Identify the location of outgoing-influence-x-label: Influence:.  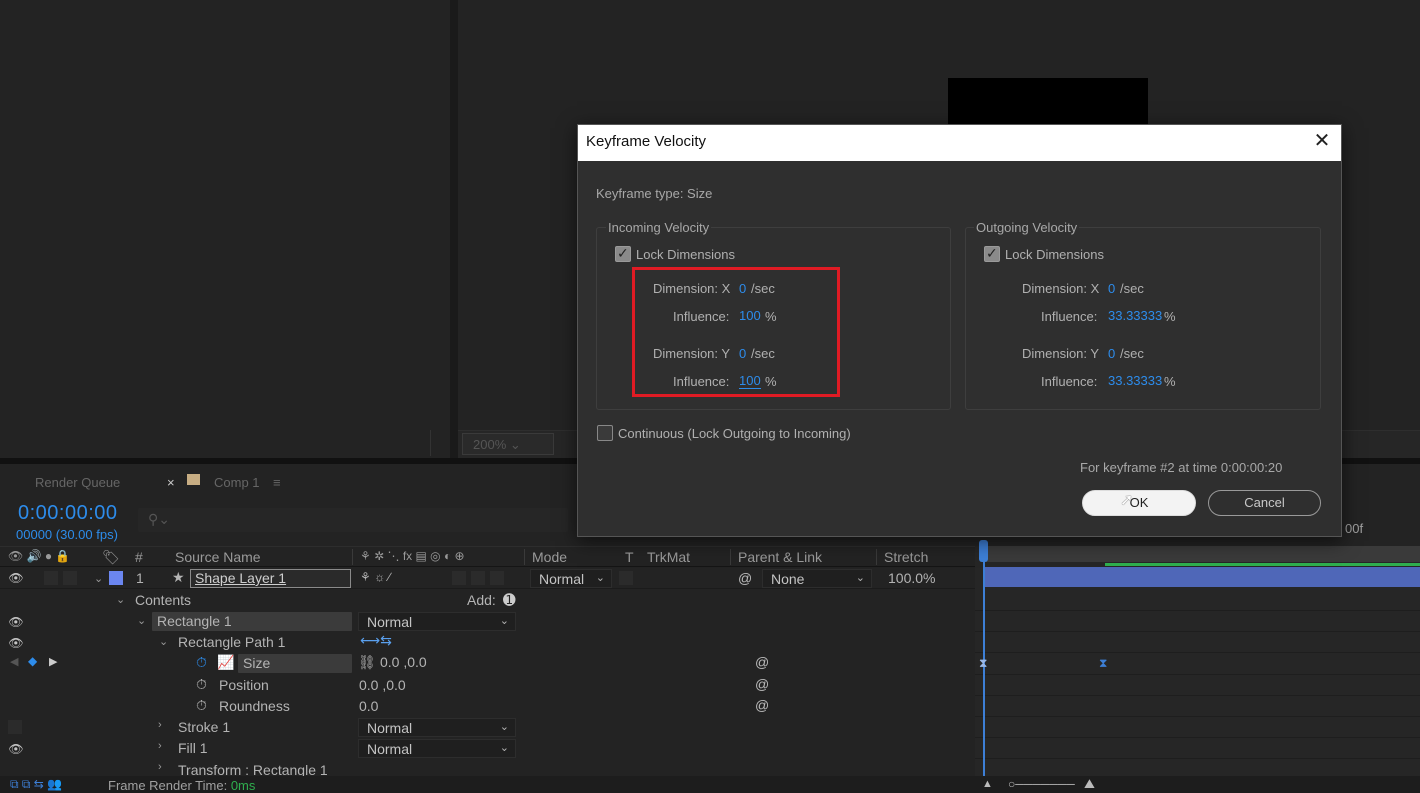
(1069, 316).